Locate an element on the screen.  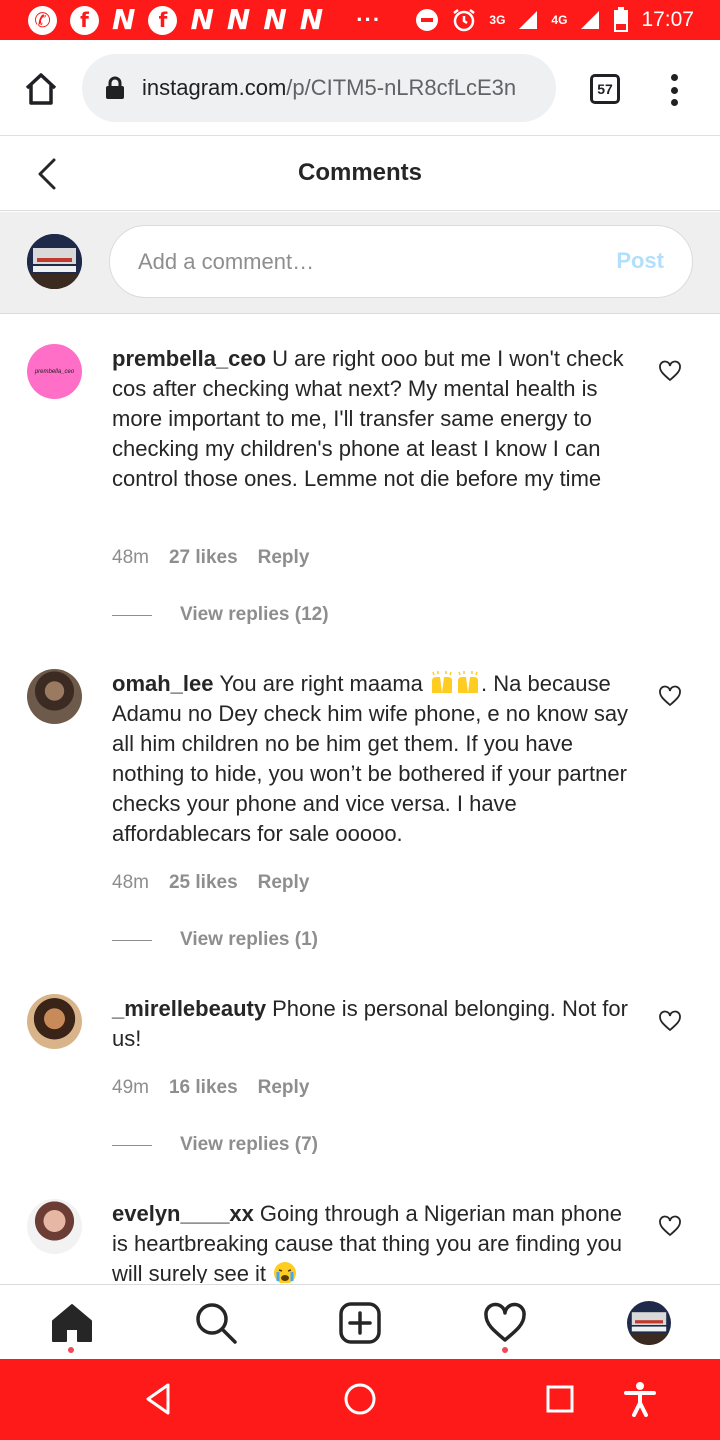
view-replies-button: View replies (12) is located at coordinates (220, 615).